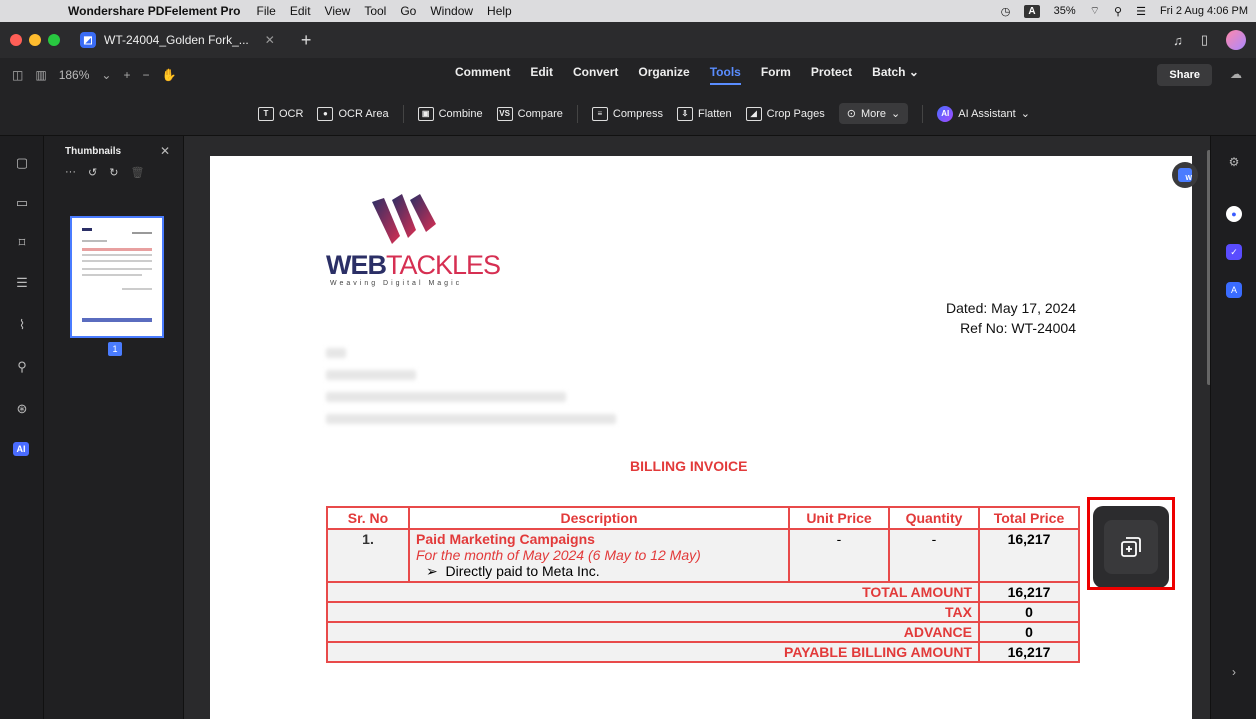 The image size is (1256, 719). I want to click on close-window-button, so click(16, 40).